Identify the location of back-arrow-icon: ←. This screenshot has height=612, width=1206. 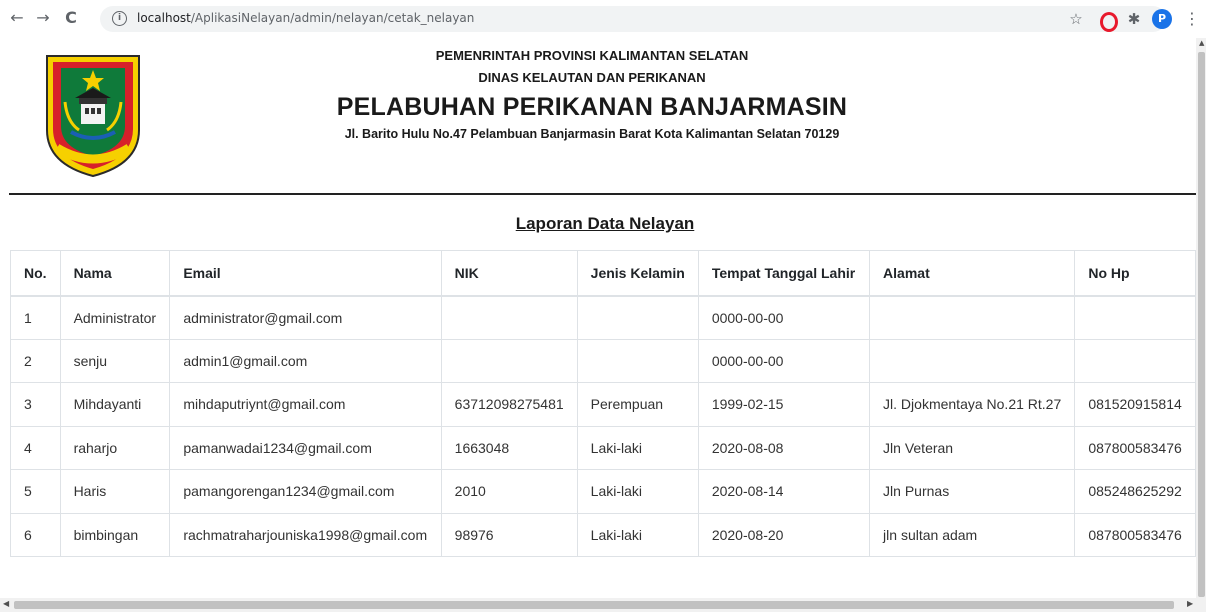
(17, 18).